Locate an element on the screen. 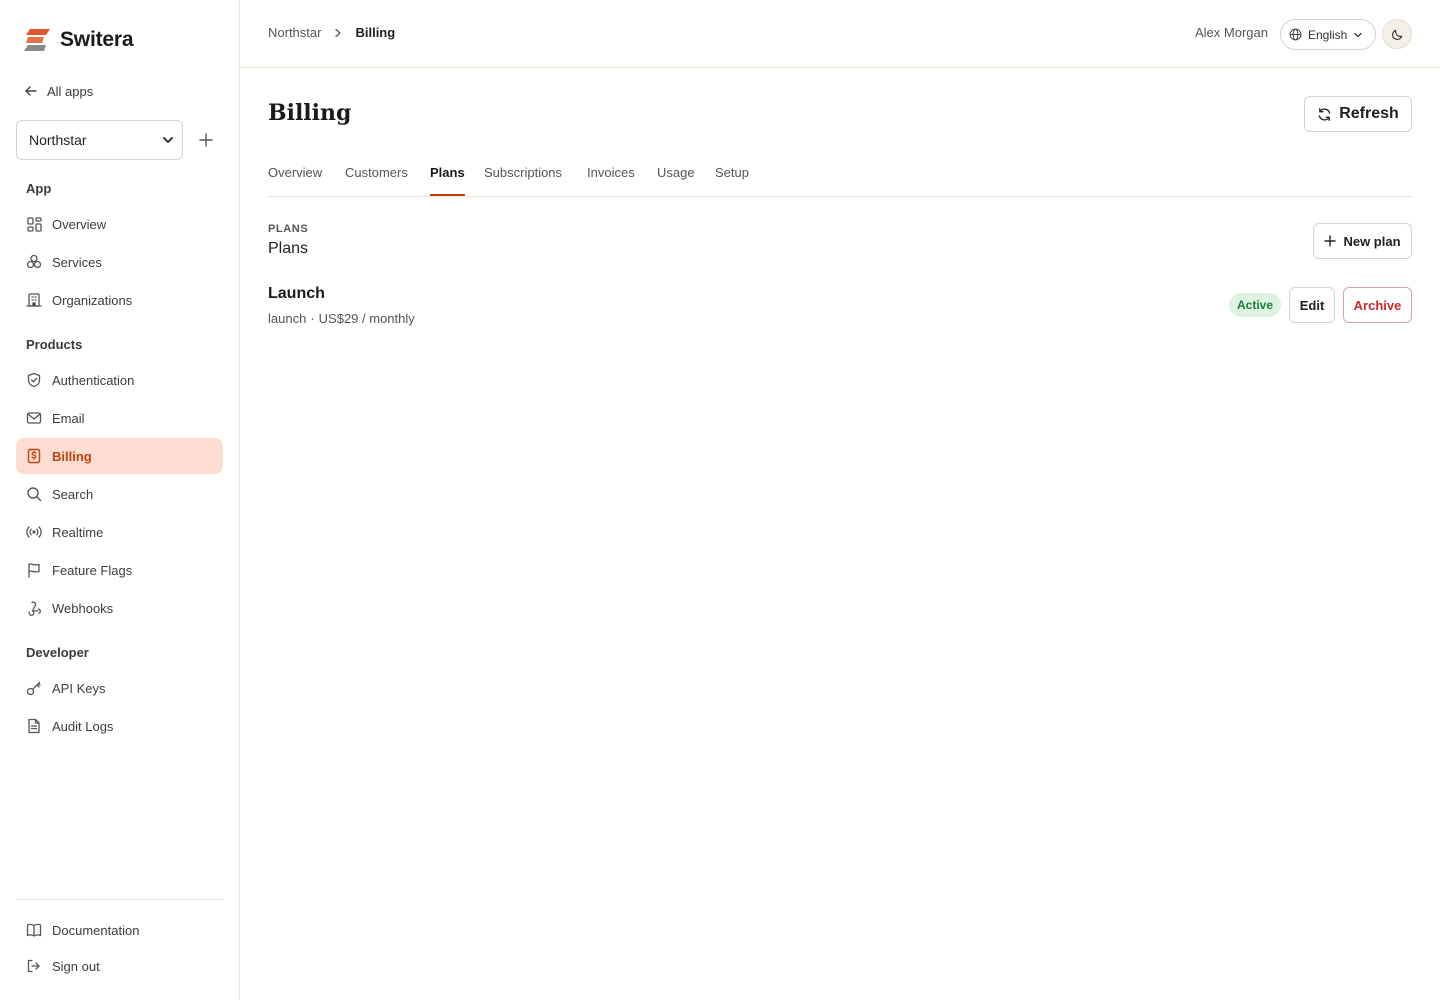 This screenshot has height=1000, width=1440. tab-usage: Usage is located at coordinates (676, 179).